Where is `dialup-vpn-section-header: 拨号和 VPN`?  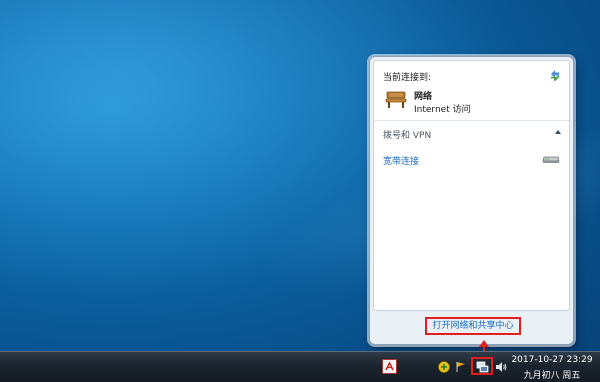 dialup-vpn-section-header: 拨号和 VPN is located at coordinates (471, 131).